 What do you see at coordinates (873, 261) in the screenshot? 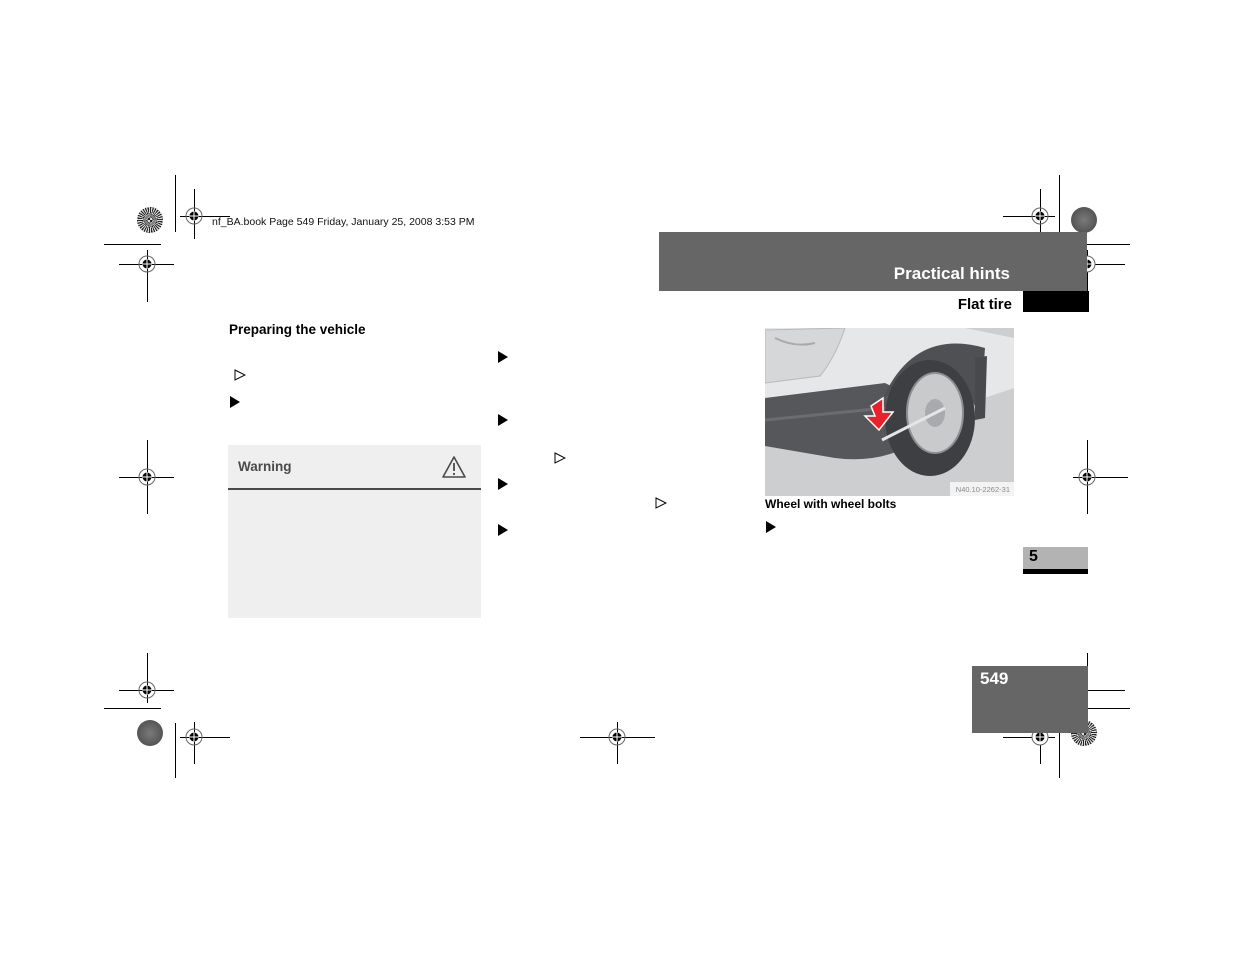
I see `section-header-band: Practical hints` at bounding box center [873, 261].